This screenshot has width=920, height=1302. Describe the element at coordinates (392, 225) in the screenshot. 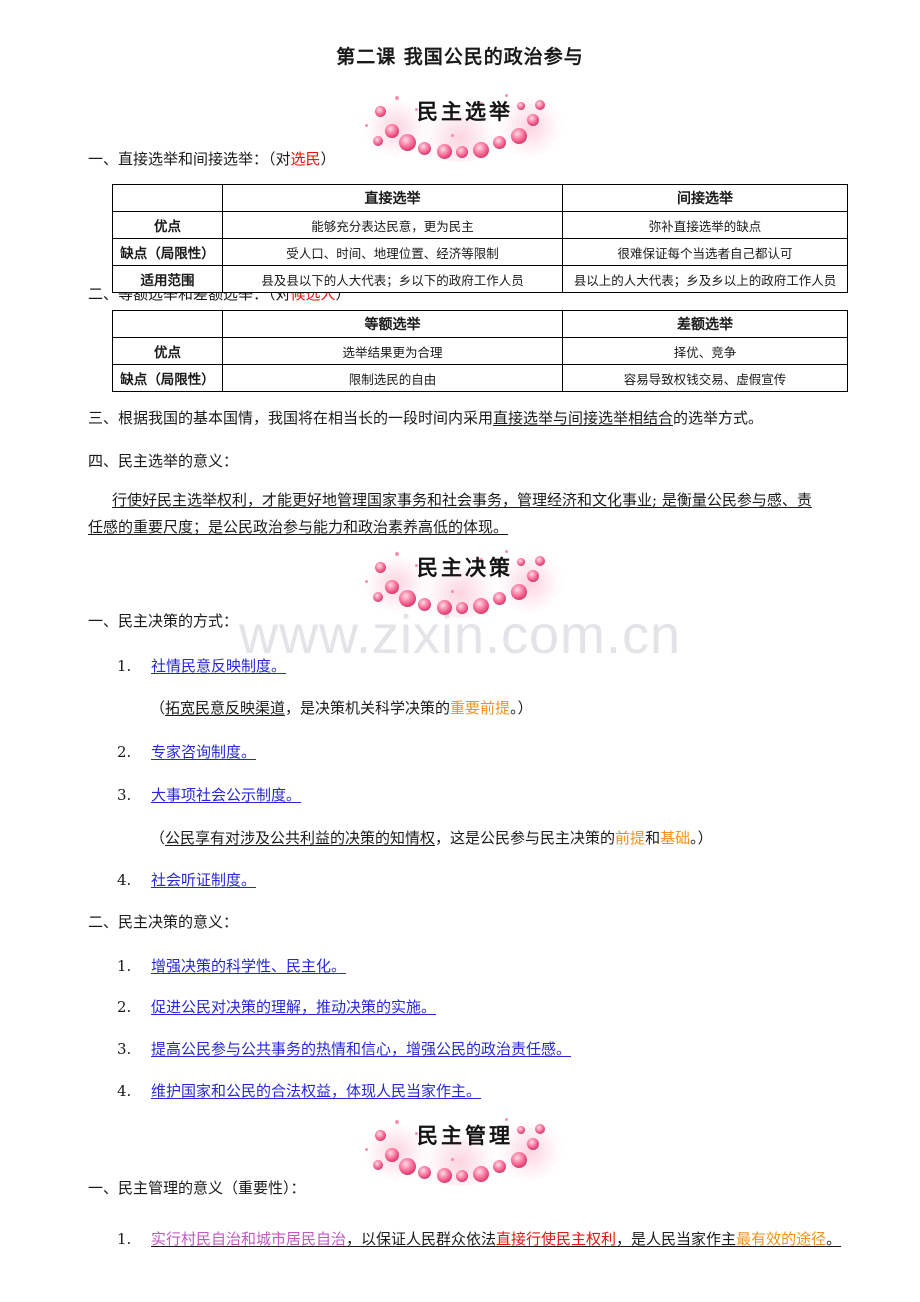

I see `cell-direct-advantage: 能够充分表达民意，更为民主` at that location.